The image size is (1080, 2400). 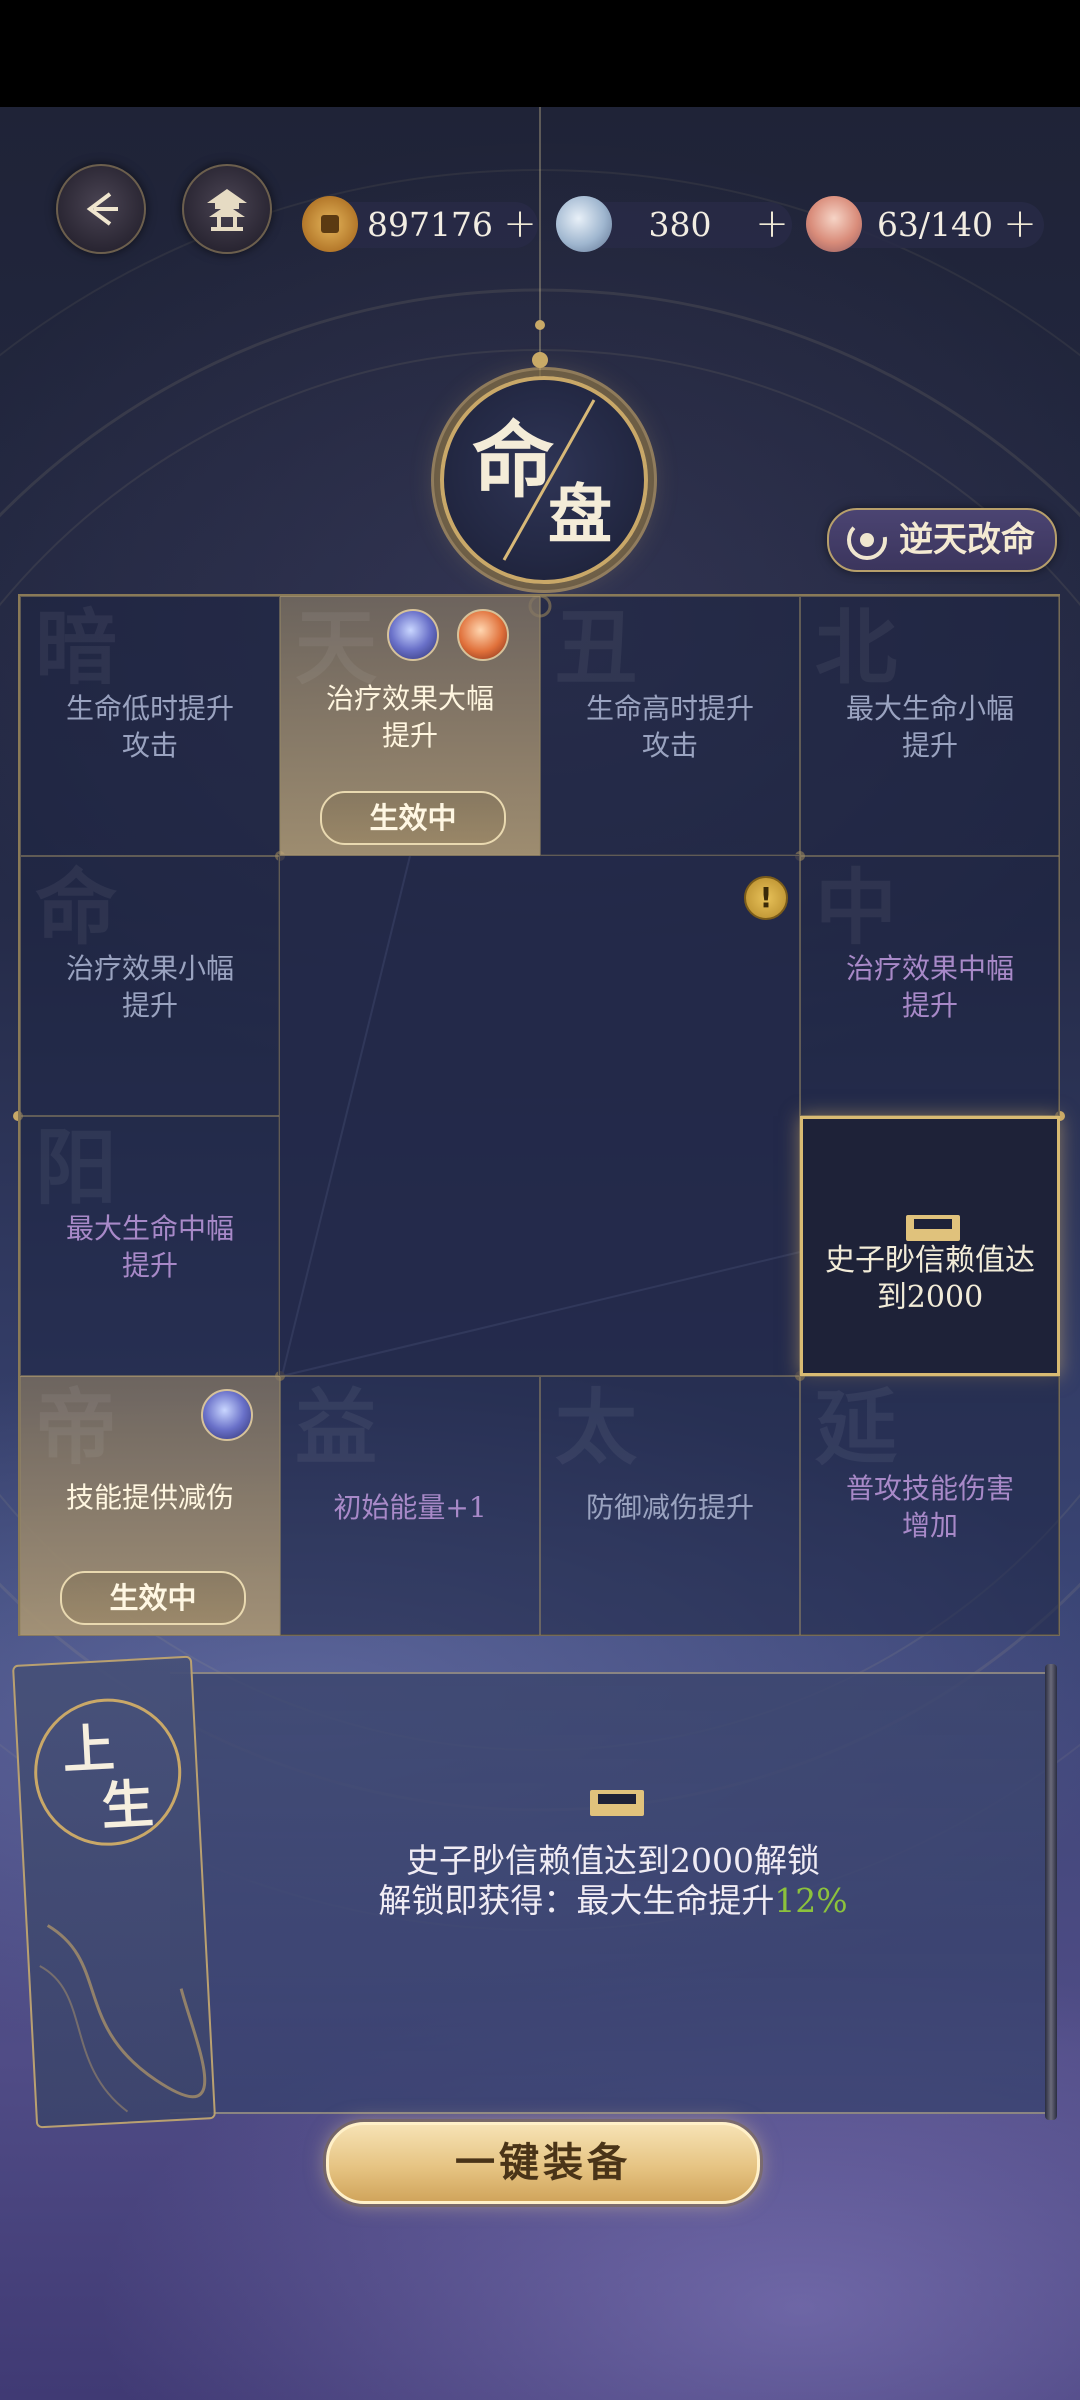 I want to click on pavilion-button, so click(x=227, y=209).